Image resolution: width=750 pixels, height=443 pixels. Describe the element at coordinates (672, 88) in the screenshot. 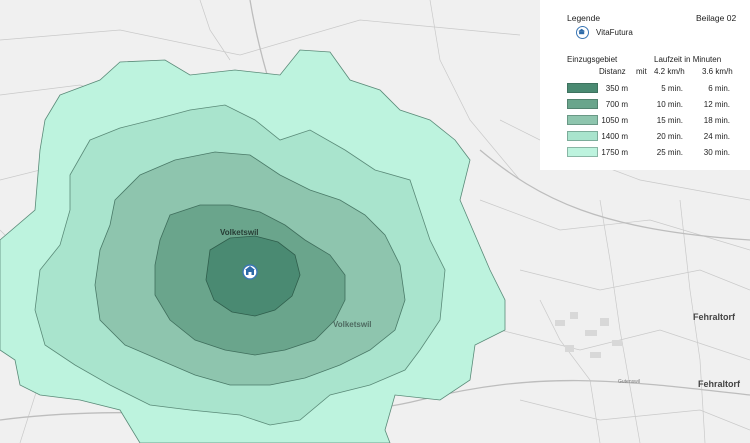

I see `time1-value: 5 min.` at that location.